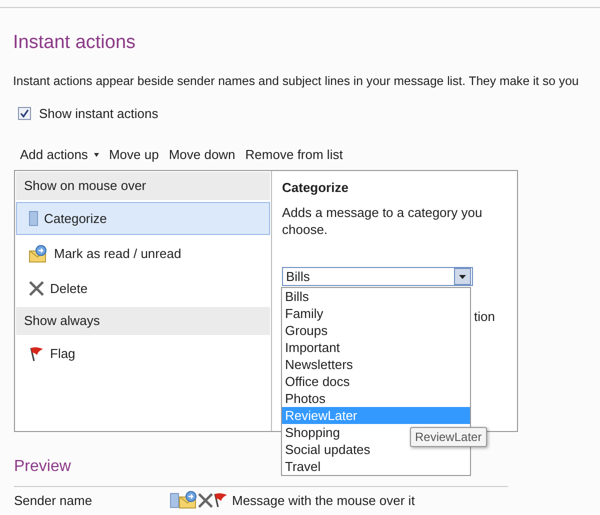  Describe the element at coordinates (376, 347) in the screenshot. I see `dropdown-option: Important` at that location.